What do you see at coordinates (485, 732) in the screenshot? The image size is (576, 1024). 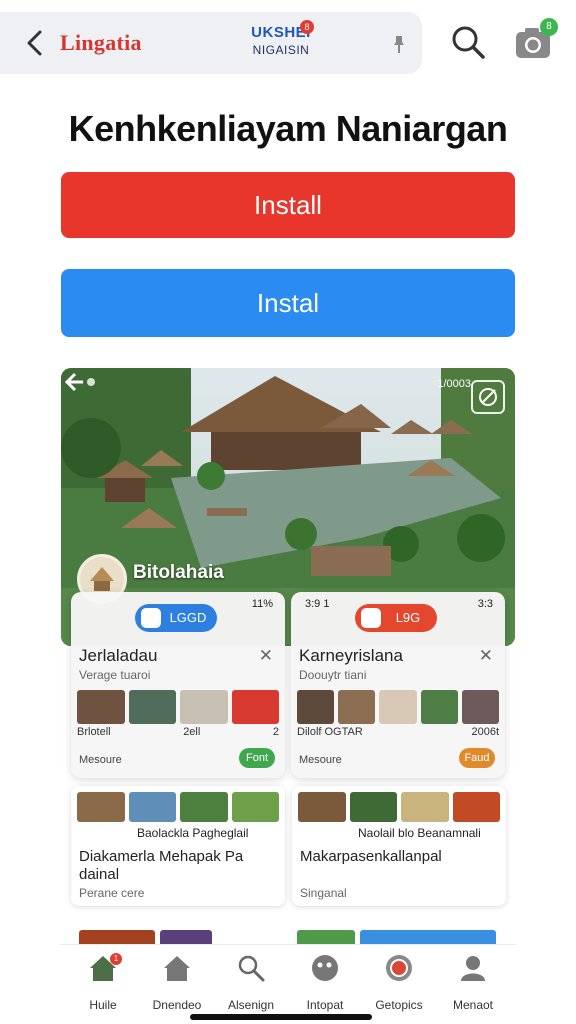 I see `caption: 2006t` at bounding box center [485, 732].